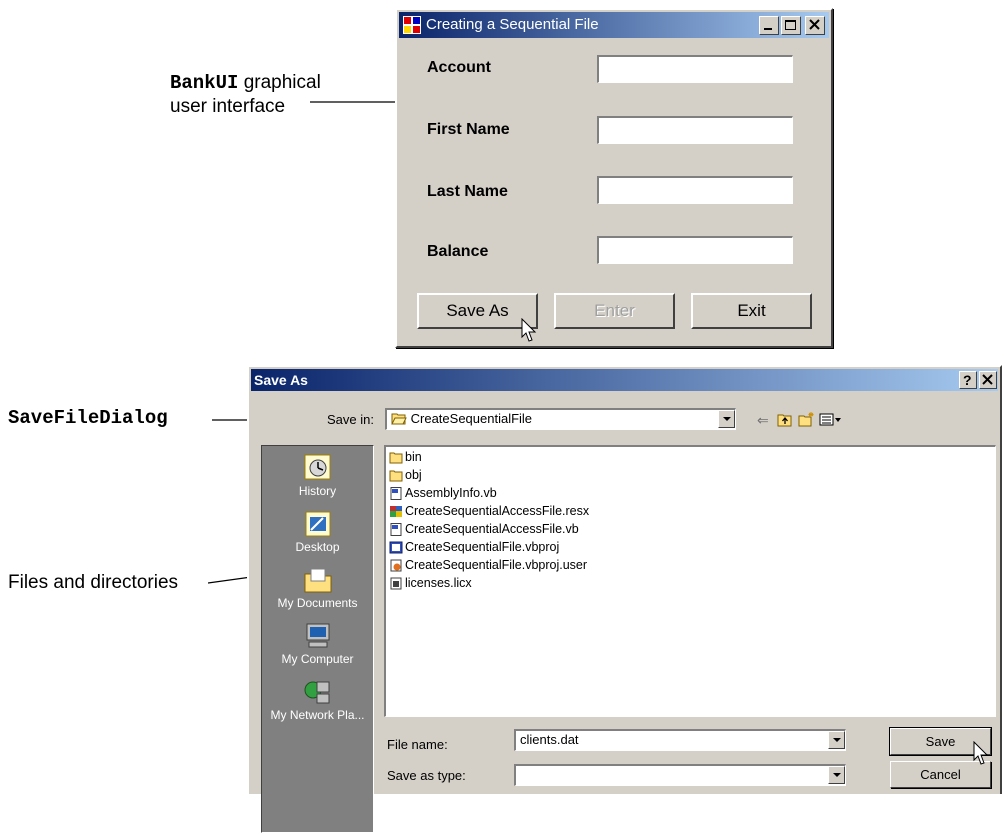  What do you see at coordinates (282, 82) in the screenshot?
I see `bankui-annotation-text1: graphical` at bounding box center [282, 82].